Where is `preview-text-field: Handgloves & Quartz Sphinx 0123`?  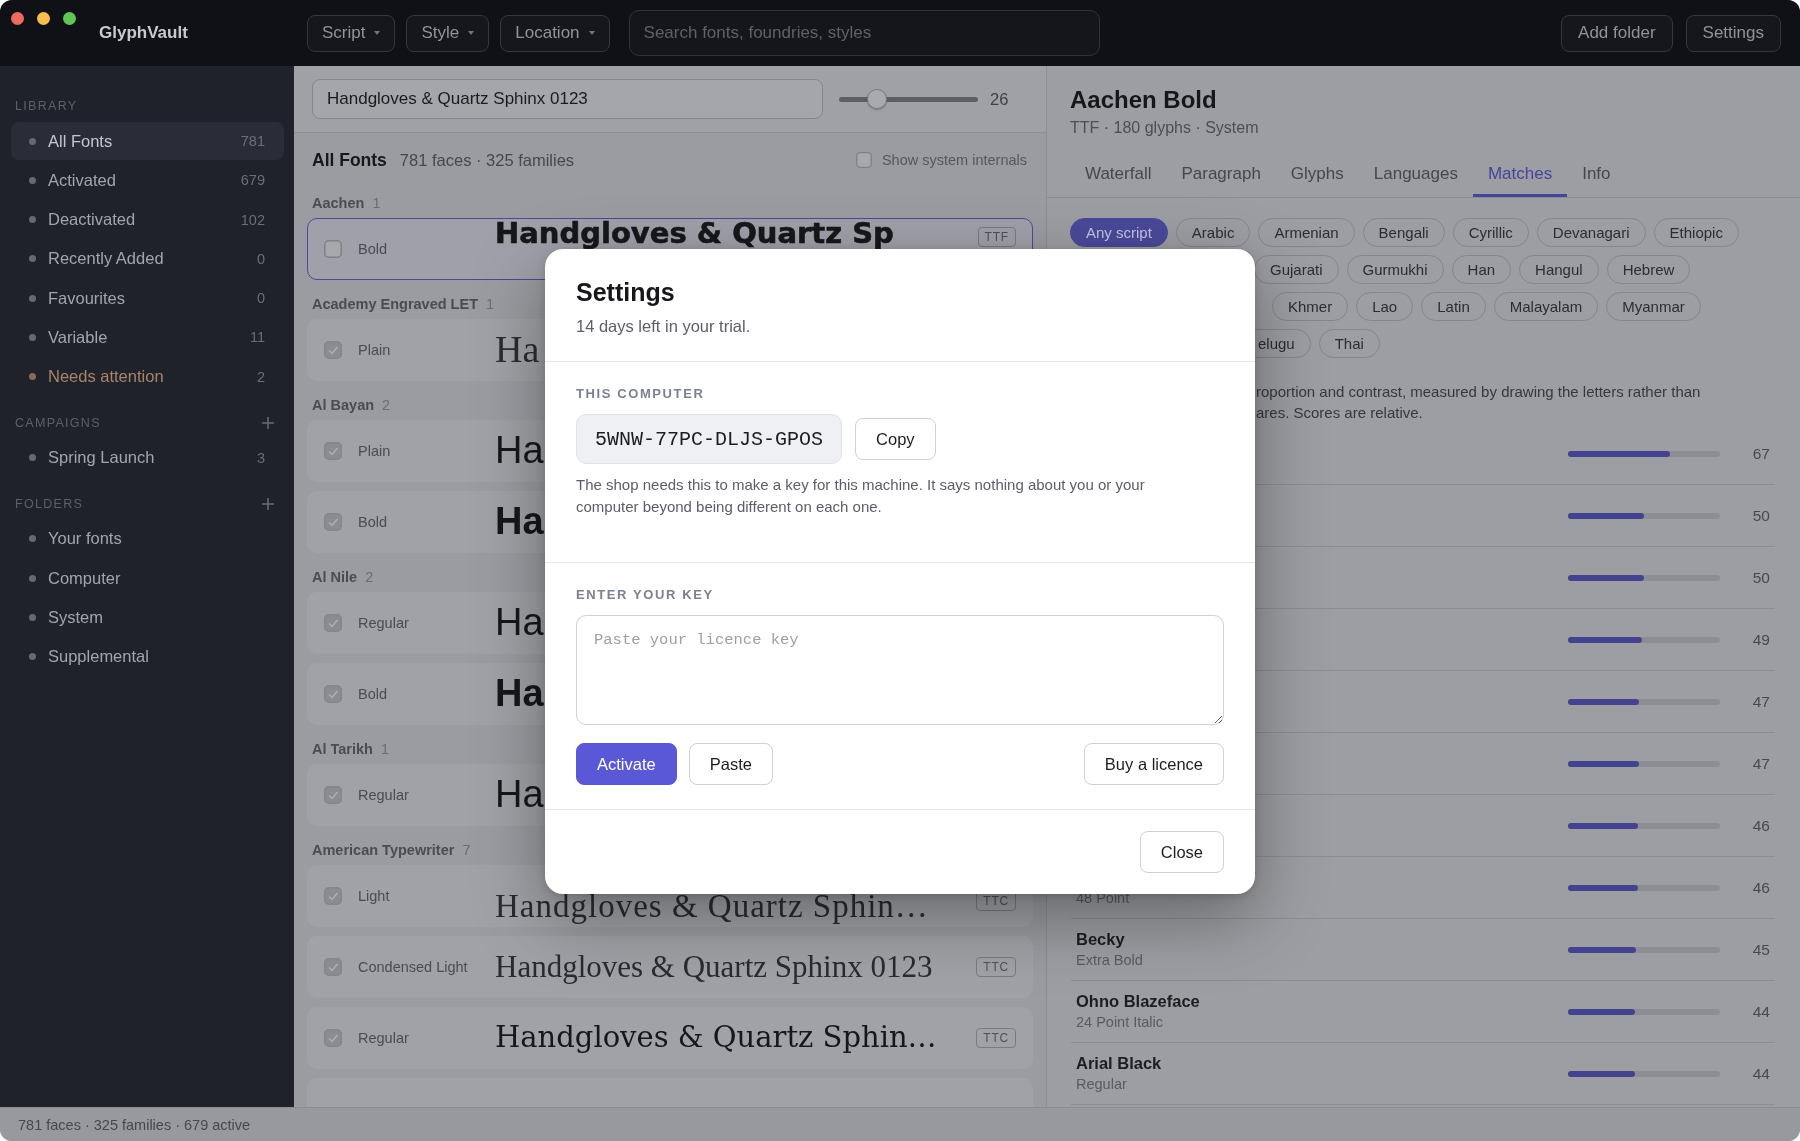 preview-text-field: Handgloves & Quartz Sphinx 0123 is located at coordinates (567, 99).